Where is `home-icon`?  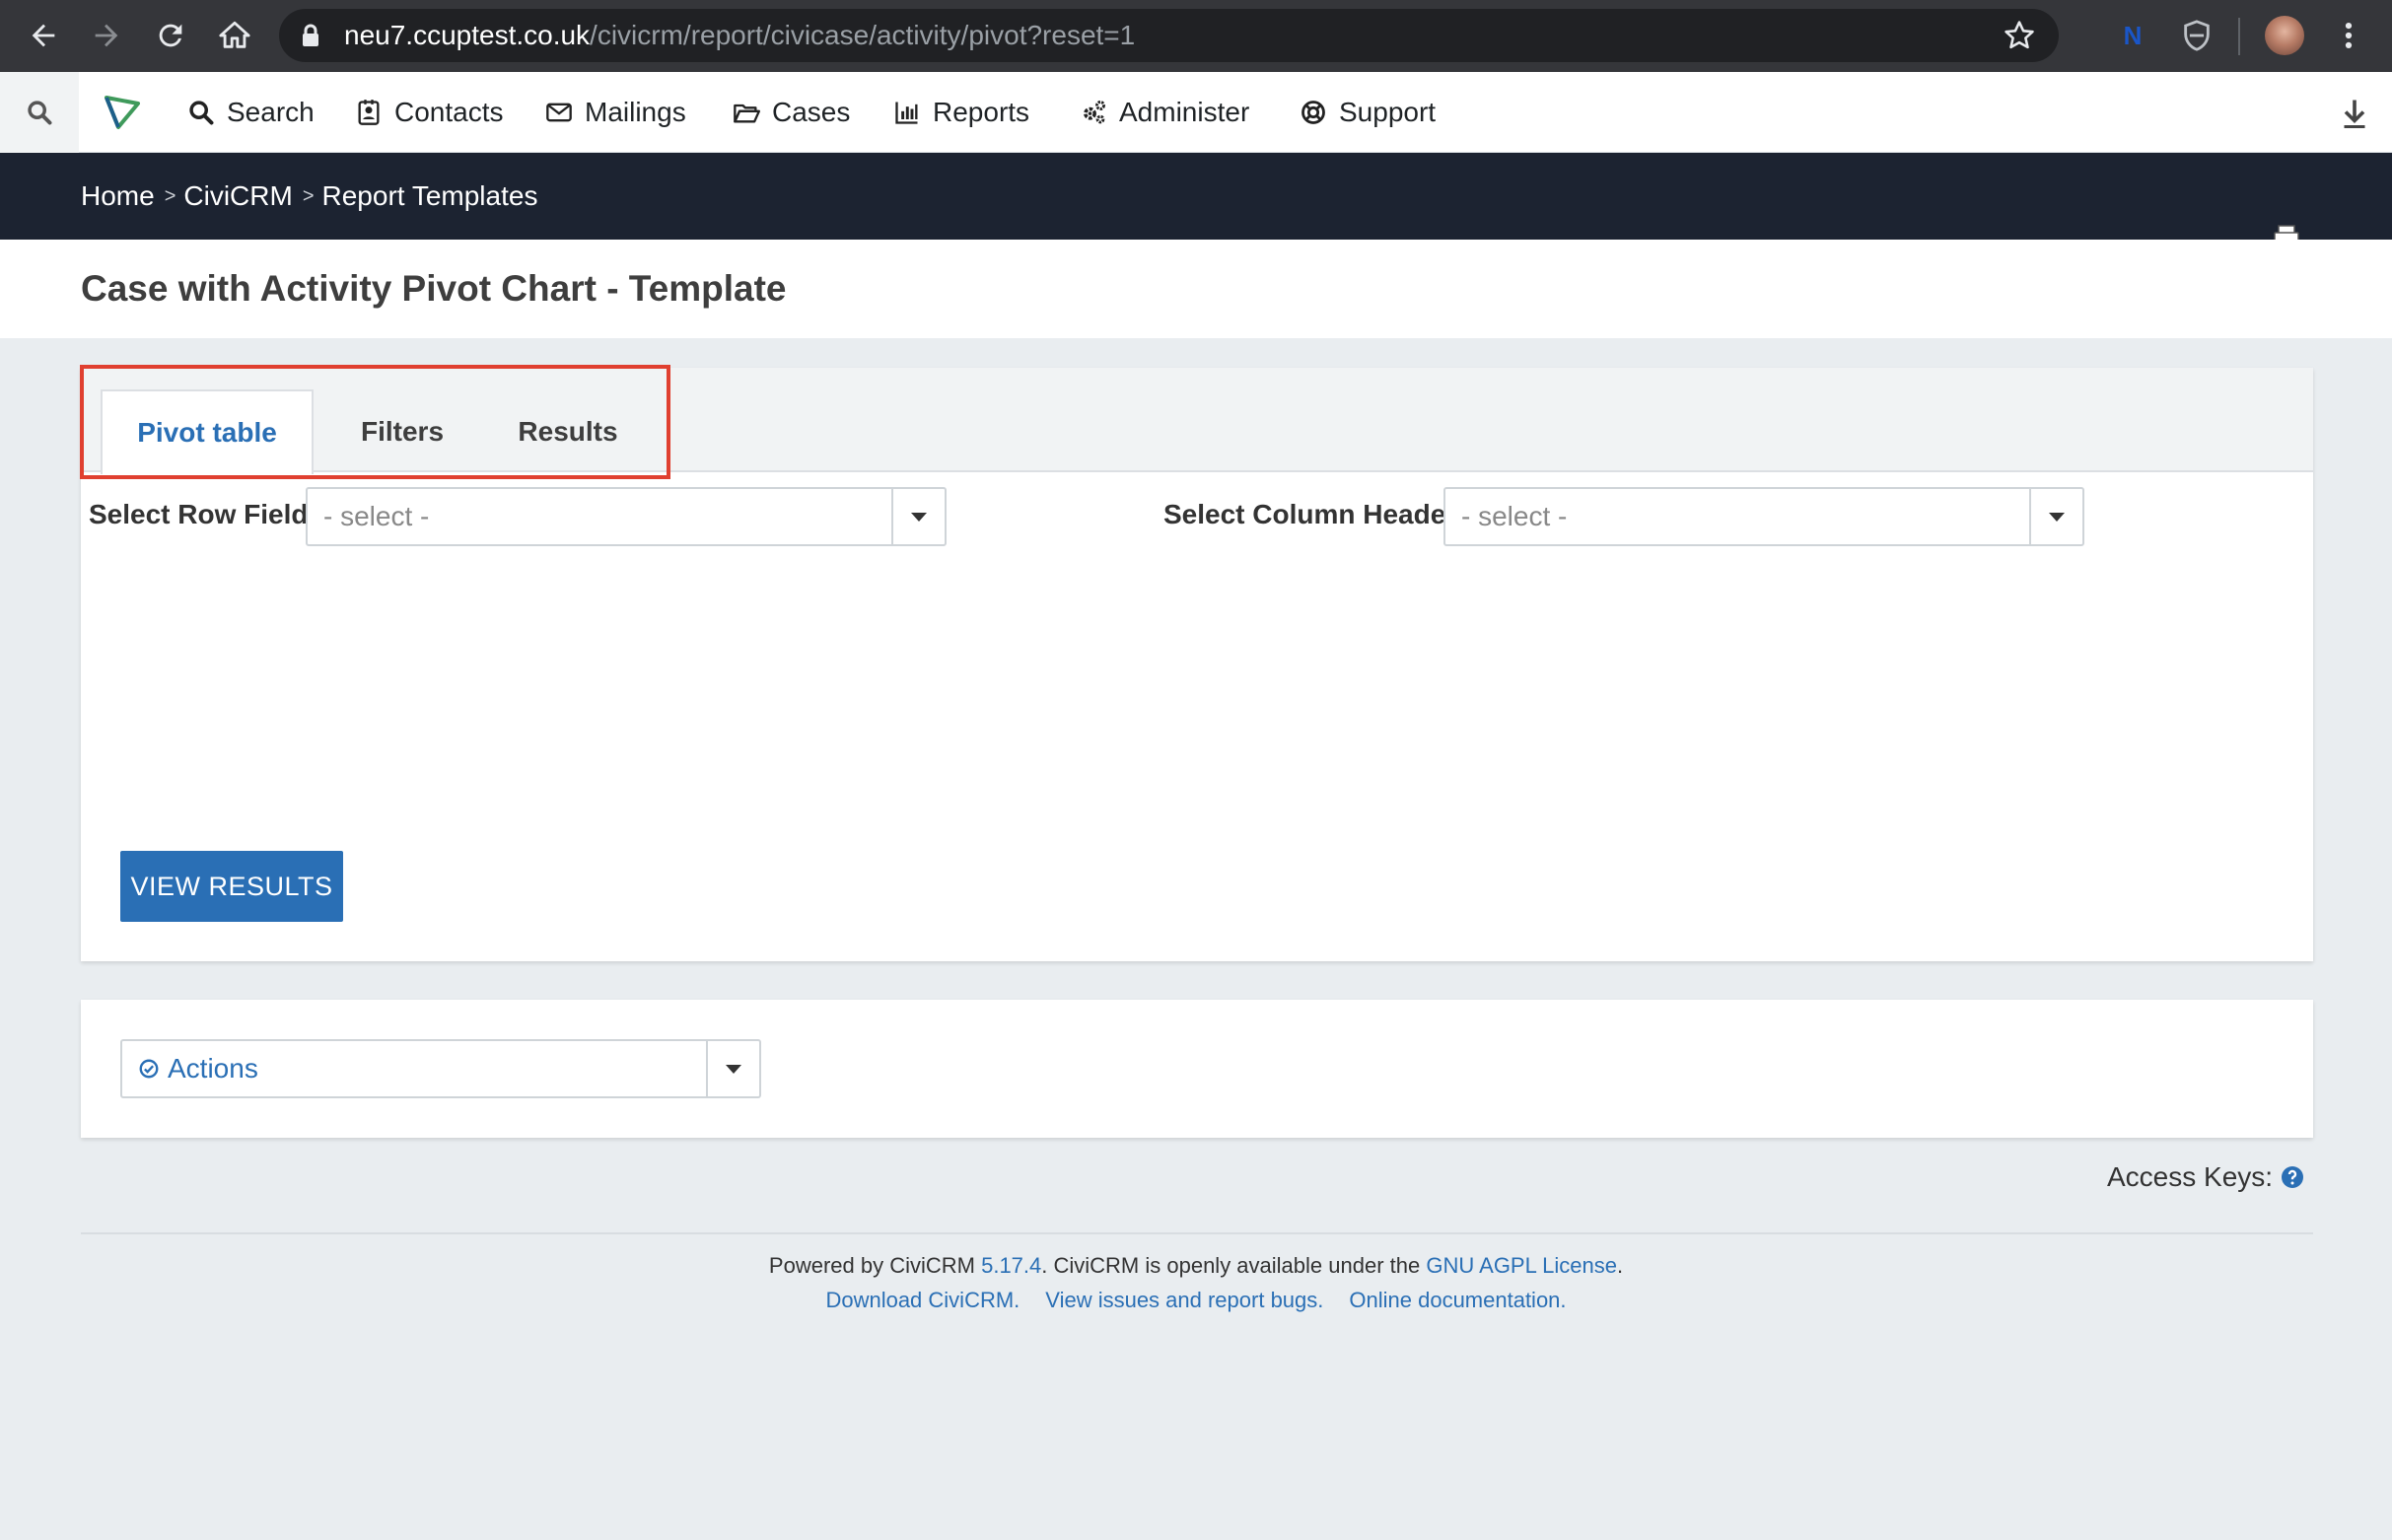 home-icon is located at coordinates (234, 35).